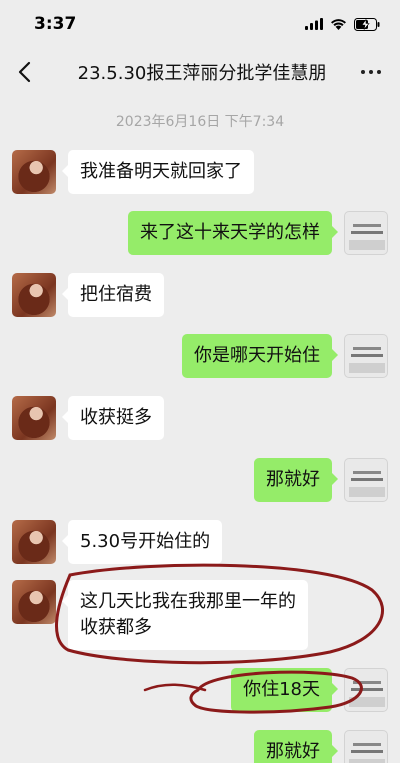 Image resolution: width=400 pixels, height=763 pixels. Describe the element at coordinates (26, 72) in the screenshot. I see `back-icon` at that location.